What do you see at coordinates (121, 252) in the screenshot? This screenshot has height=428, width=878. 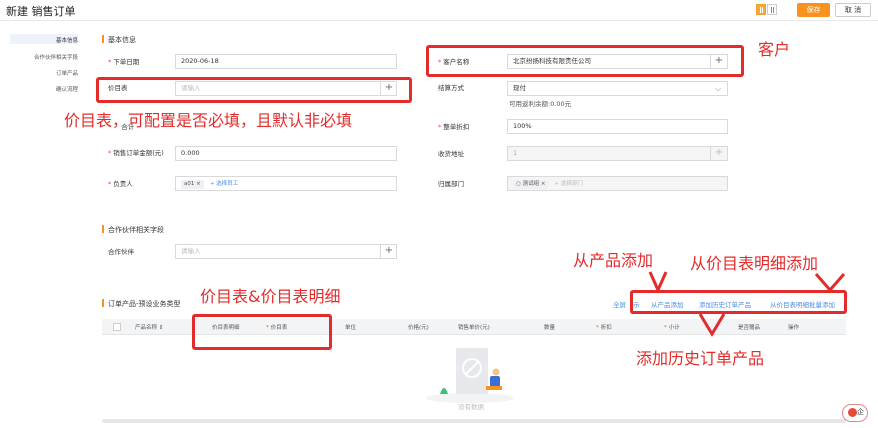 I see `partner-label: 合作伙伴` at bounding box center [121, 252].